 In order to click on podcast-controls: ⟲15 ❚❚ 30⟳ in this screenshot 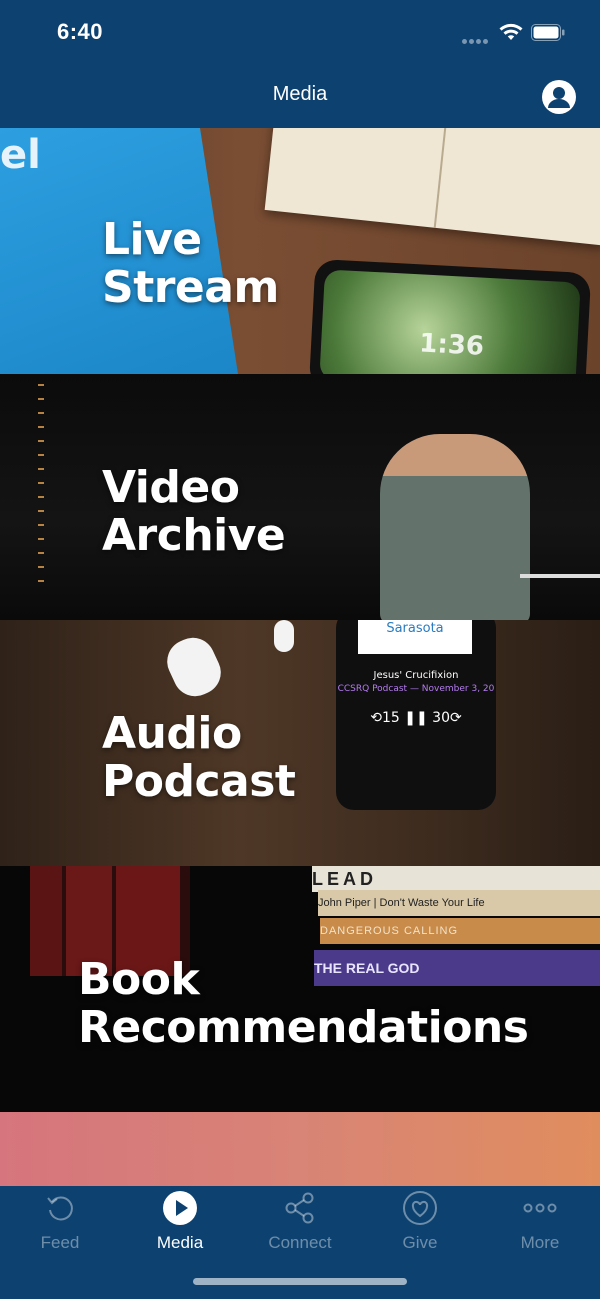, I will do `click(416, 718)`.